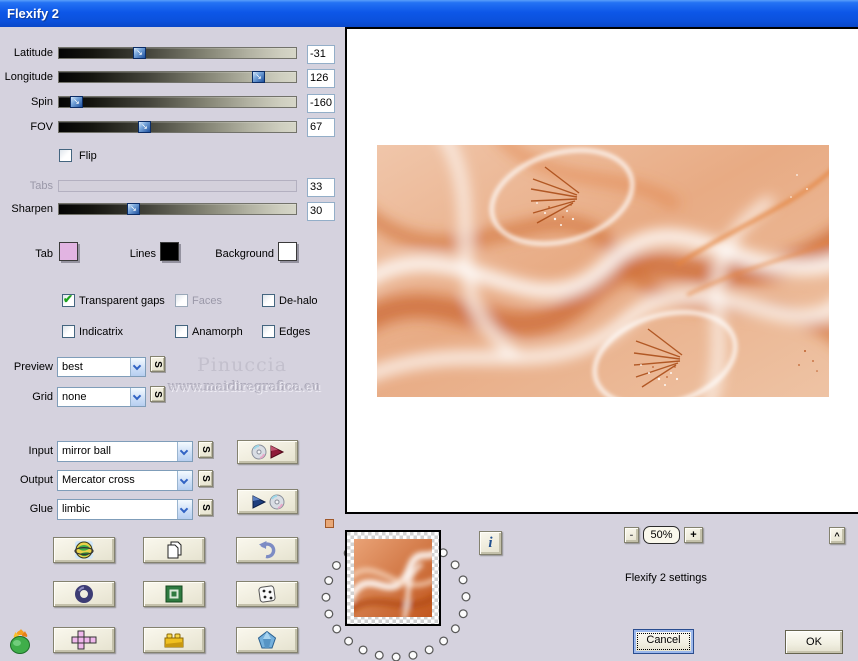 Image resolution: width=858 pixels, height=661 pixels. Describe the element at coordinates (321, 127) in the screenshot. I see `fov-value-field: 67` at that location.